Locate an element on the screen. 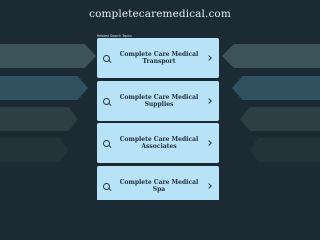 The width and height of the screenshot is (320, 240). related-search-link-label: Complete Care Medical Transport is located at coordinates (159, 58).